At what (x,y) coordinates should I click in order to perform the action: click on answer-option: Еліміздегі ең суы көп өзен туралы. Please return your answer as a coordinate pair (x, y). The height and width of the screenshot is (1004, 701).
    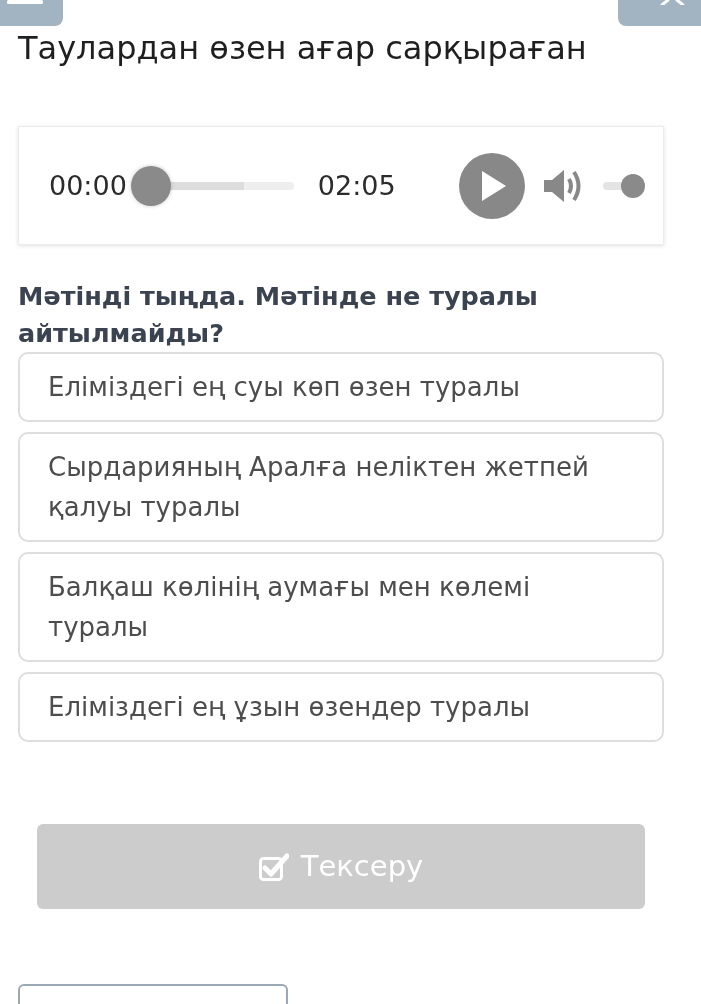
    Looking at the image, I should click on (341, 387).